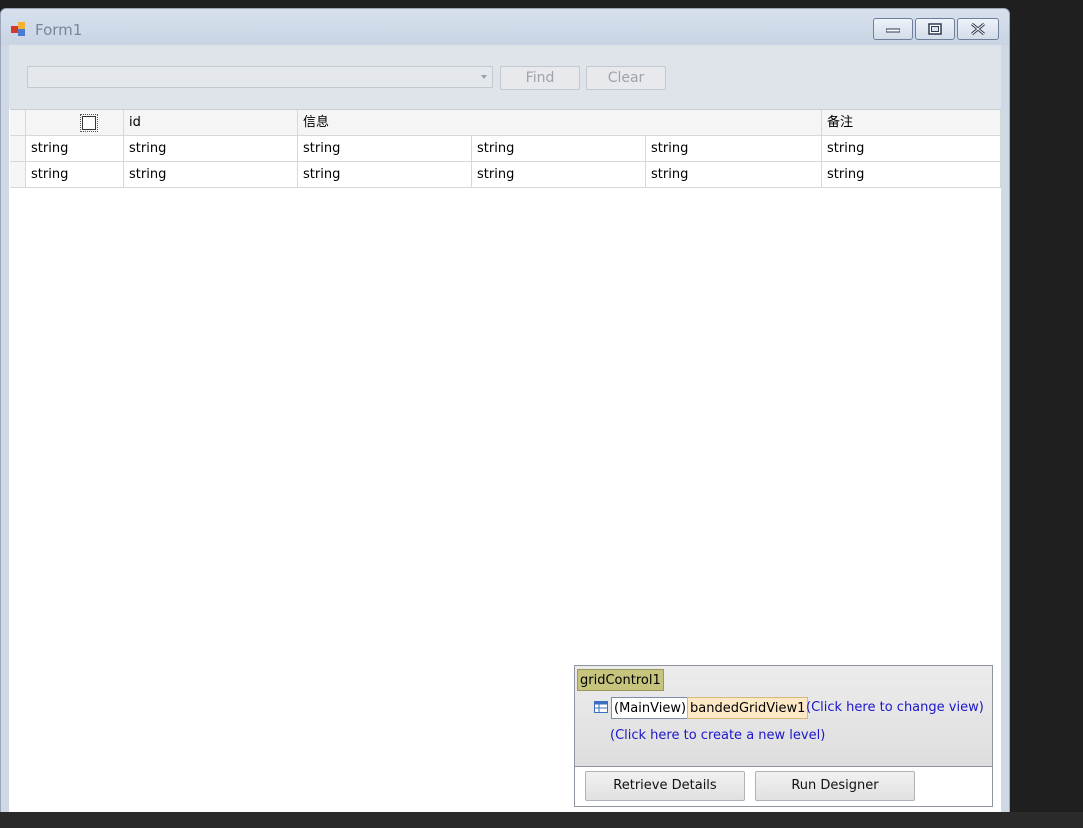 Image resolution: width=1083 pixels, height=828 pixels. What do you see at coordinates (601, 707) in the screenshot?
I see `grid-view-icon` at bounding box center [601, 707].